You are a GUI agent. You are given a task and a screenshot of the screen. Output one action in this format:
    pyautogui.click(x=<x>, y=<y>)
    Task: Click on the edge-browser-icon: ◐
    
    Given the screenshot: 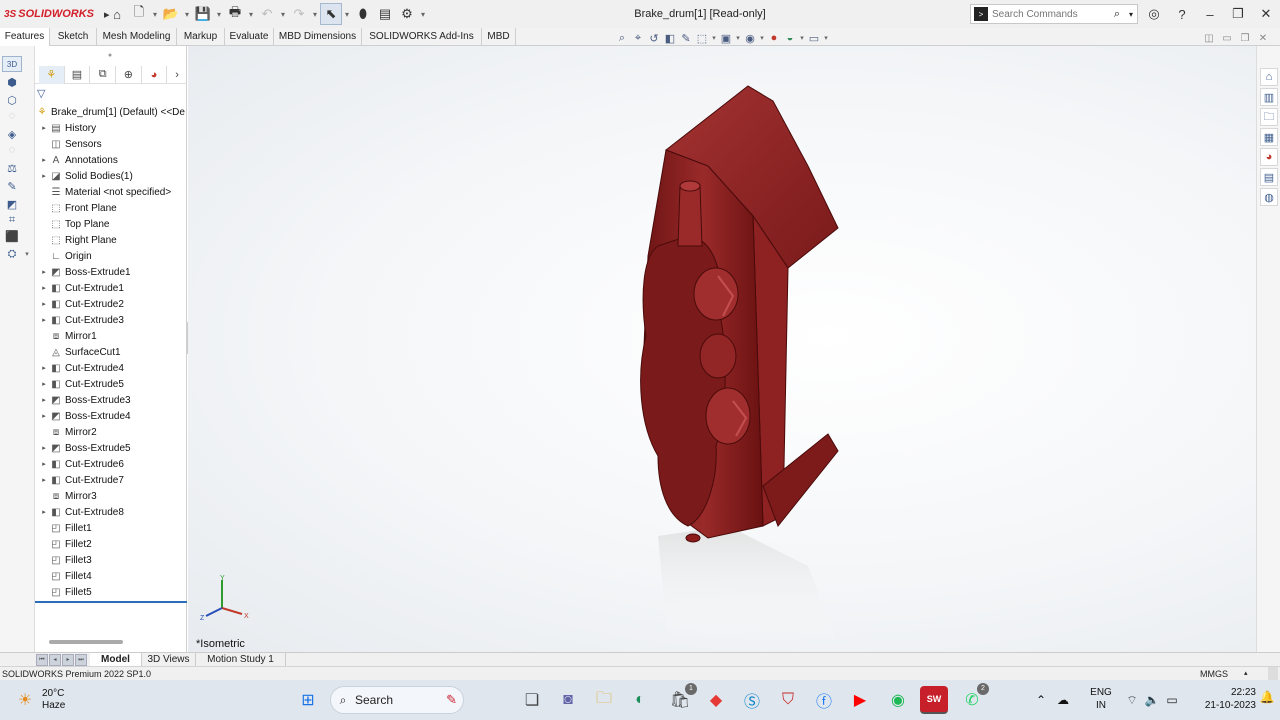 What is the action you would take?
    pyautogui.click(x=640, y=700)
    